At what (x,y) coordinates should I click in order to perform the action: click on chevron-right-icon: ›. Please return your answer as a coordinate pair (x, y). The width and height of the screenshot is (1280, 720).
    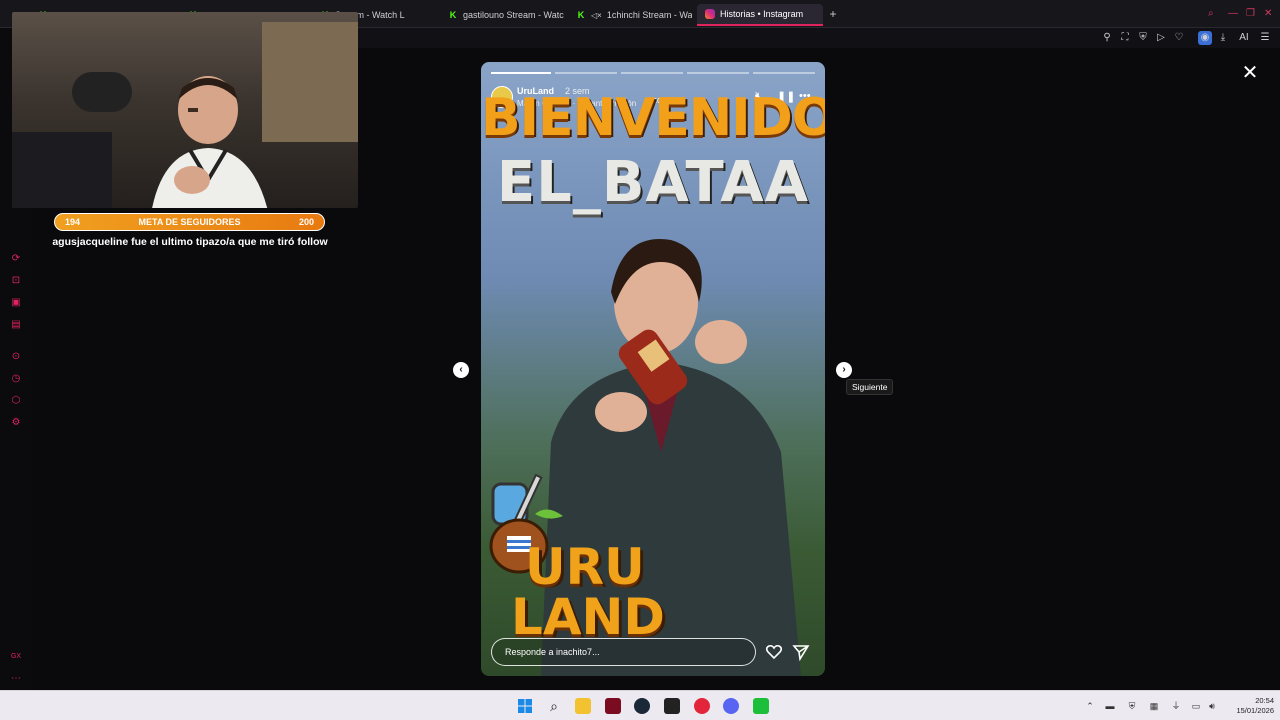
    Looking at the image, I should click on (844, 369).